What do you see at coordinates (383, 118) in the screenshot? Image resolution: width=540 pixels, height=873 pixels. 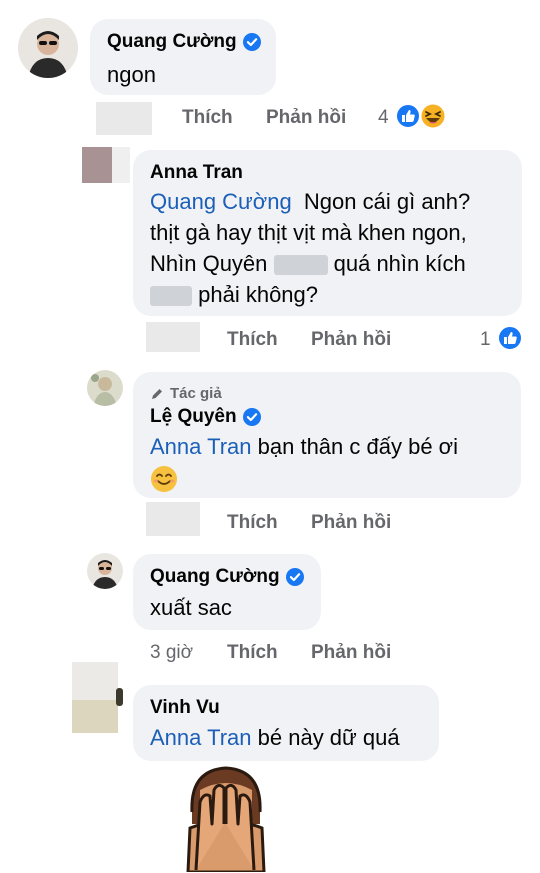 I see `reaction-count: 4` at bounding box center [383, 118].